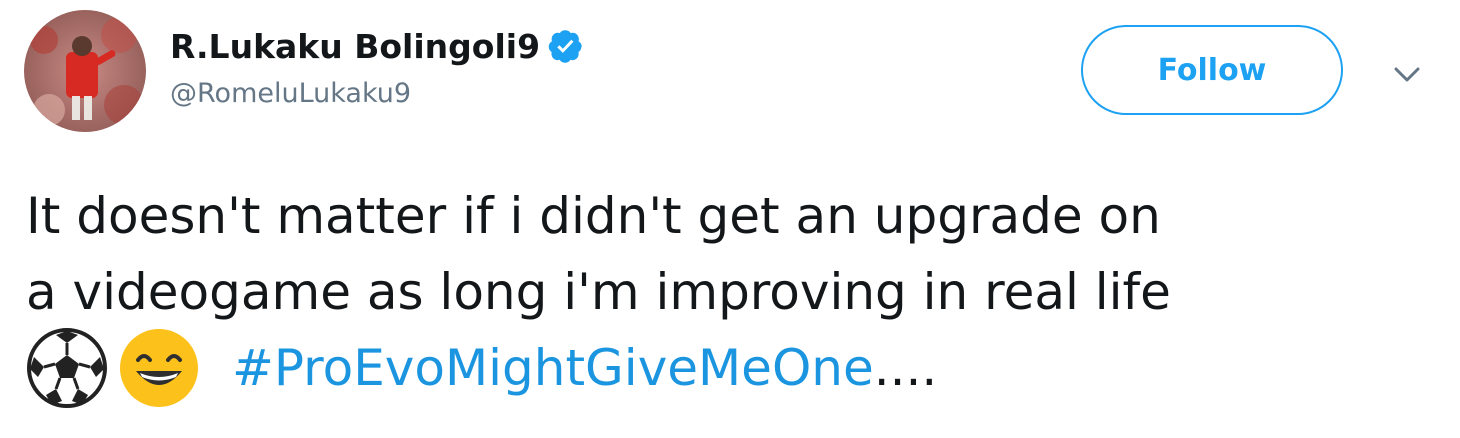 This screenshot has width=1460, height=438. What do you see at coordinates (377, 93) in the screenshot?
I see `user-handle: @RomeluLukaku9` at bounding box center [377, 93].